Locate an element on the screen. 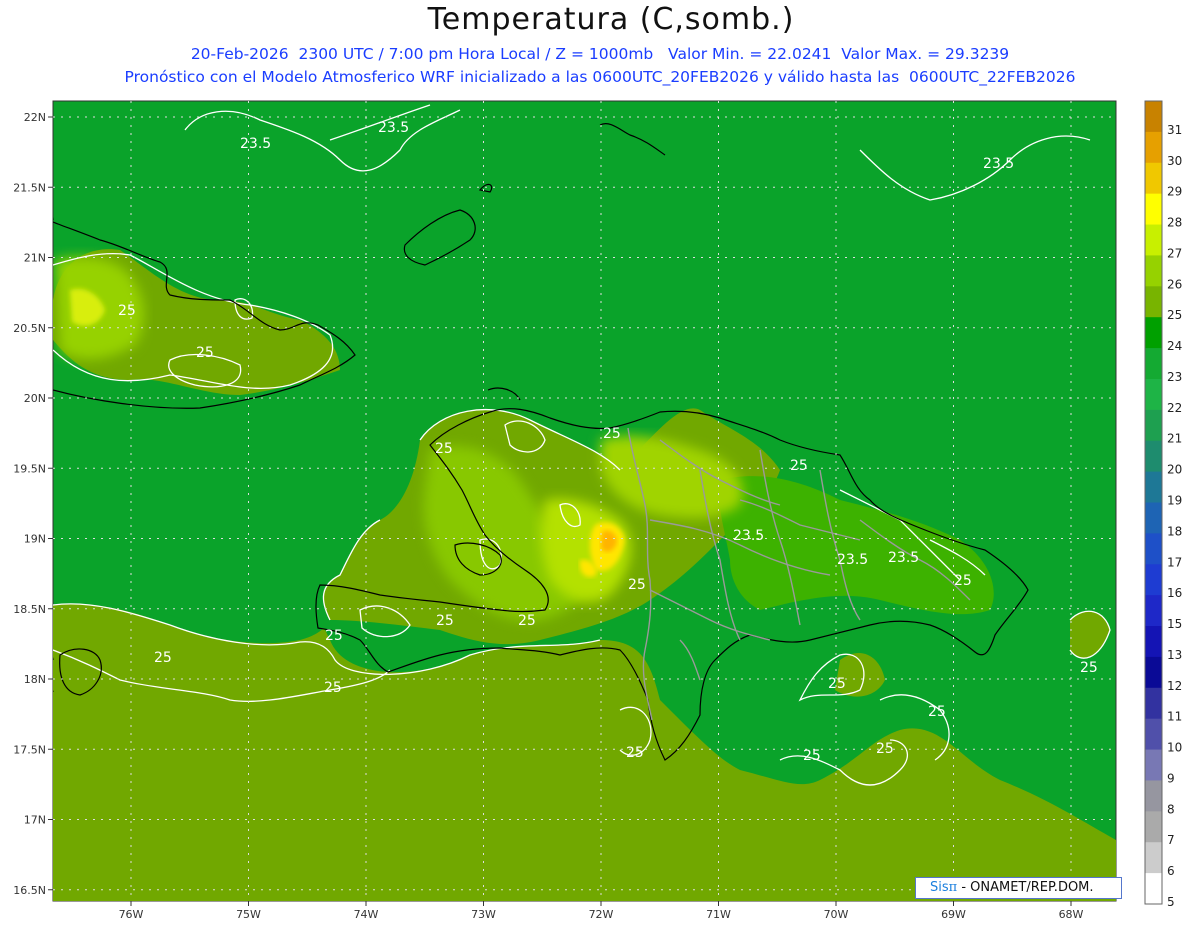 The image size is (1200, 927). colorbar-label: 27 is located at coordinates (1174, 253).